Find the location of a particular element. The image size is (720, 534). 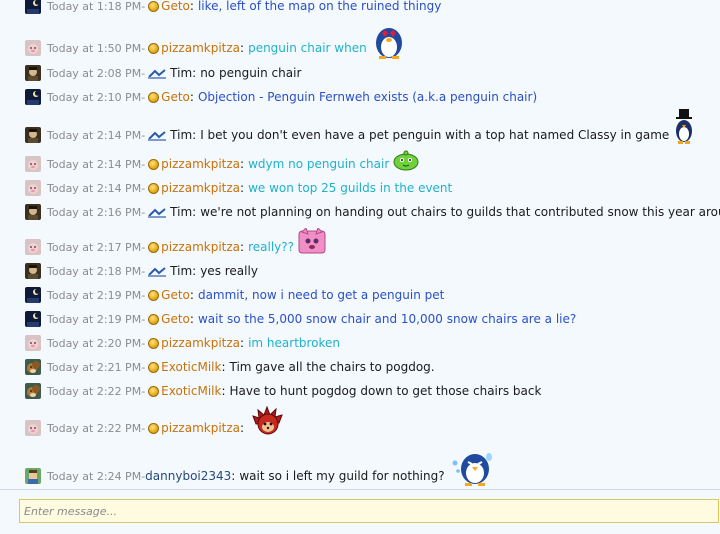

message-text: wdym no penguin chair is located at coordinates (319, 164).